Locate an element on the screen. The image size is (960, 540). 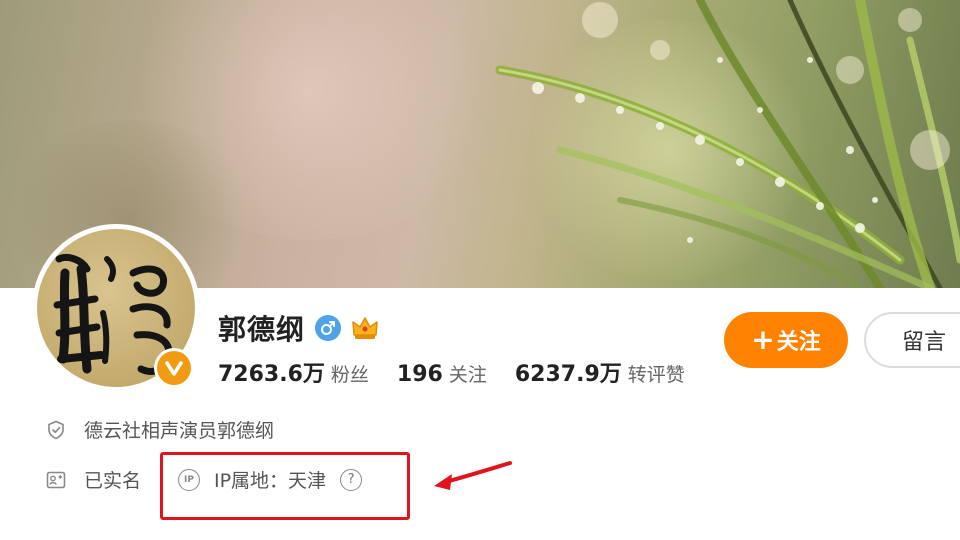
stat-value: 7263.6万 is located at coordinates (271, 374).